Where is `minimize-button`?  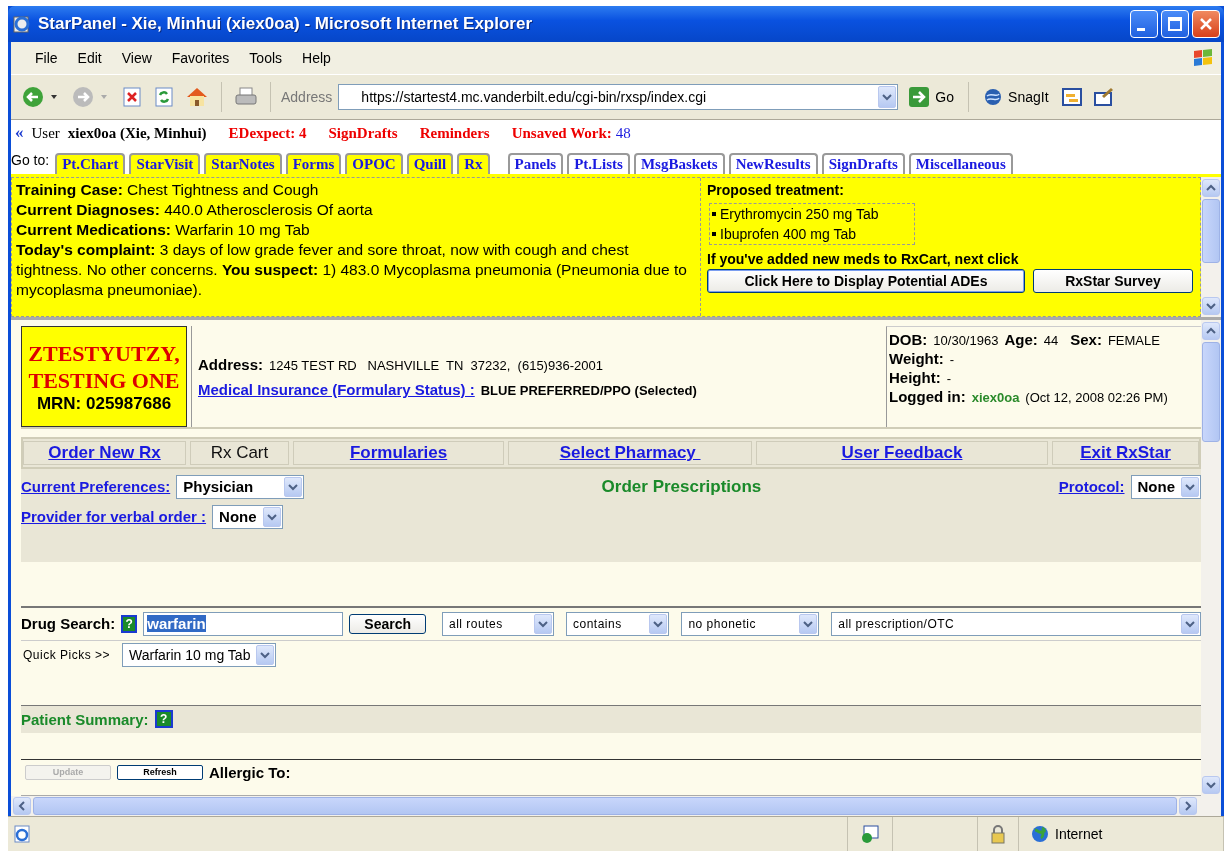 minimize-button is located at coordinates (1144, 24).